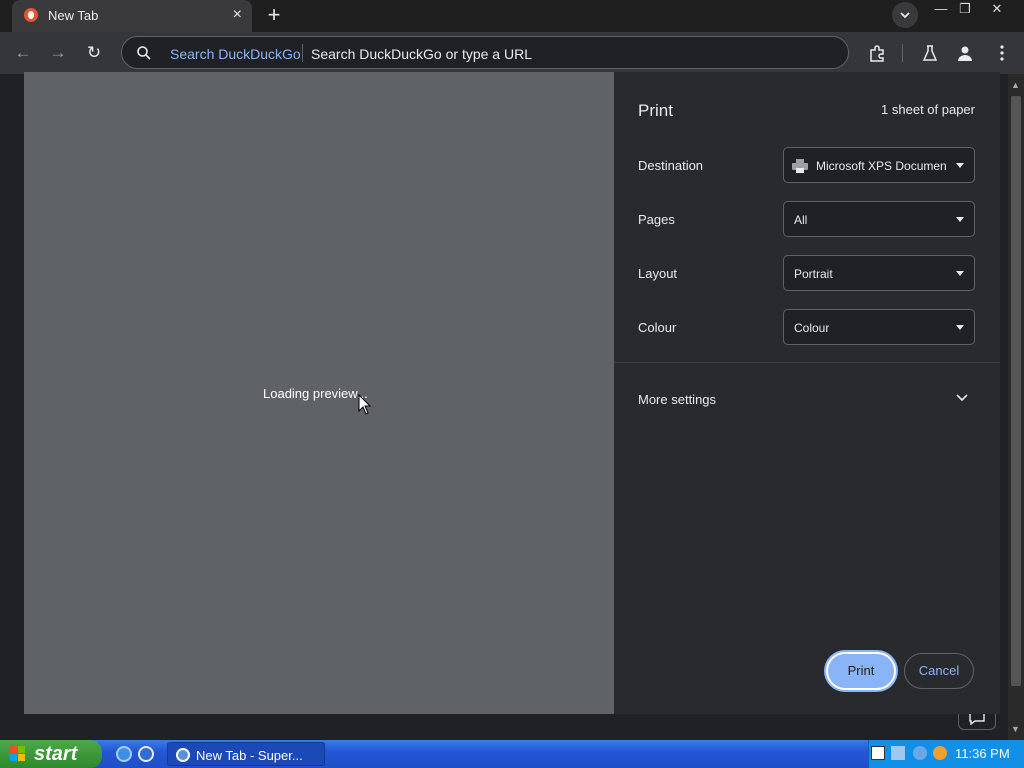 The height and width of the screenshot is (768, 1024). I want to click on layout-value: Portrait, so click(813, 274).